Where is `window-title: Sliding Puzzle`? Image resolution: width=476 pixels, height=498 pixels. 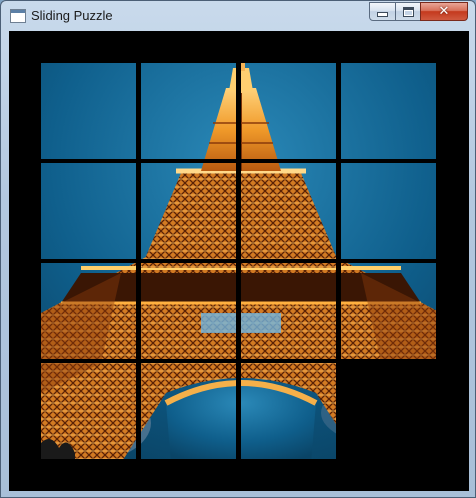
window-title: Sliding Puzzle is located at coordinates (72, 15).